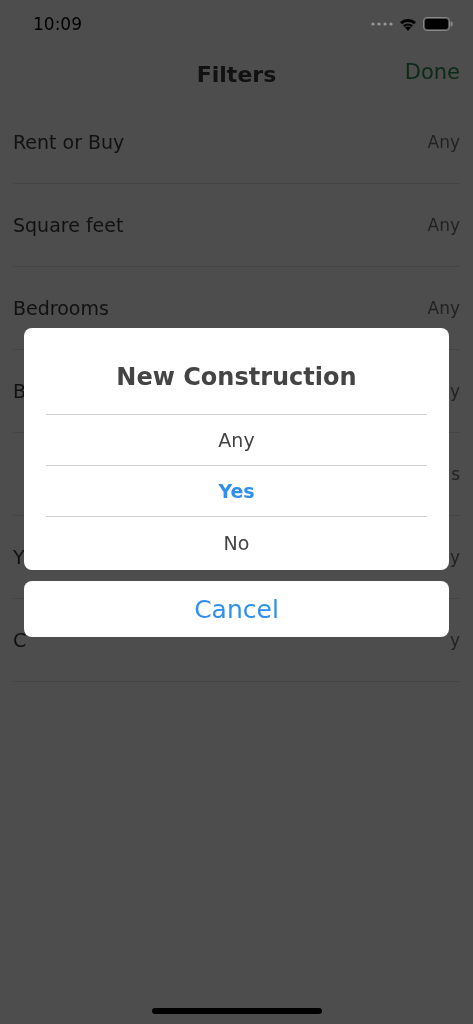  Describe the element at coordinates (382, 24) in the screenshot. I see `signal-icon` at that location.